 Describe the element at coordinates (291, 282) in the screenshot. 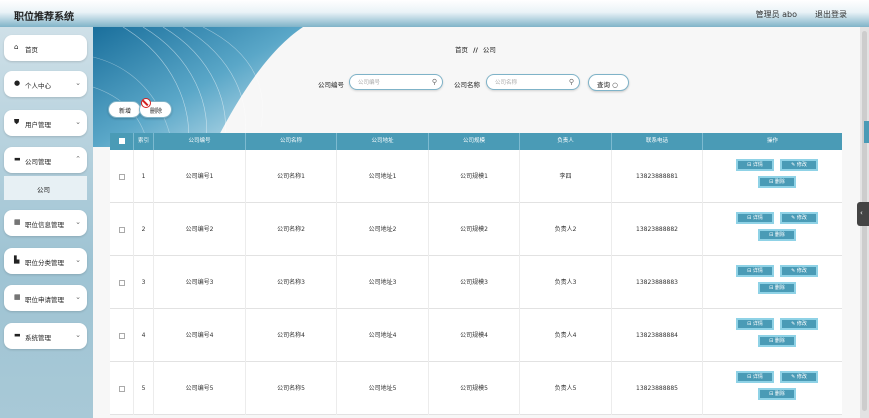

I see `cell-company-name: 公司名称3` at that location.